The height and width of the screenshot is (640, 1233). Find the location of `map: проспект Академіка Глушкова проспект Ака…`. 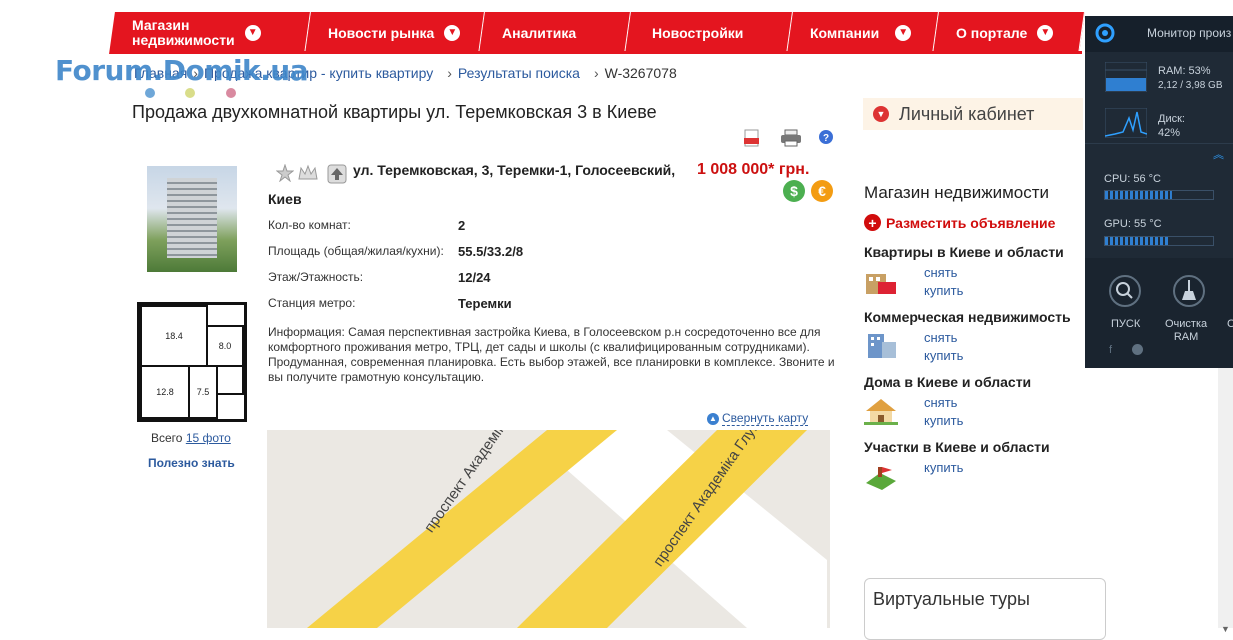

map: проспект Академіка Глушкова проспект Ака… is located at coordinates (548, 529).